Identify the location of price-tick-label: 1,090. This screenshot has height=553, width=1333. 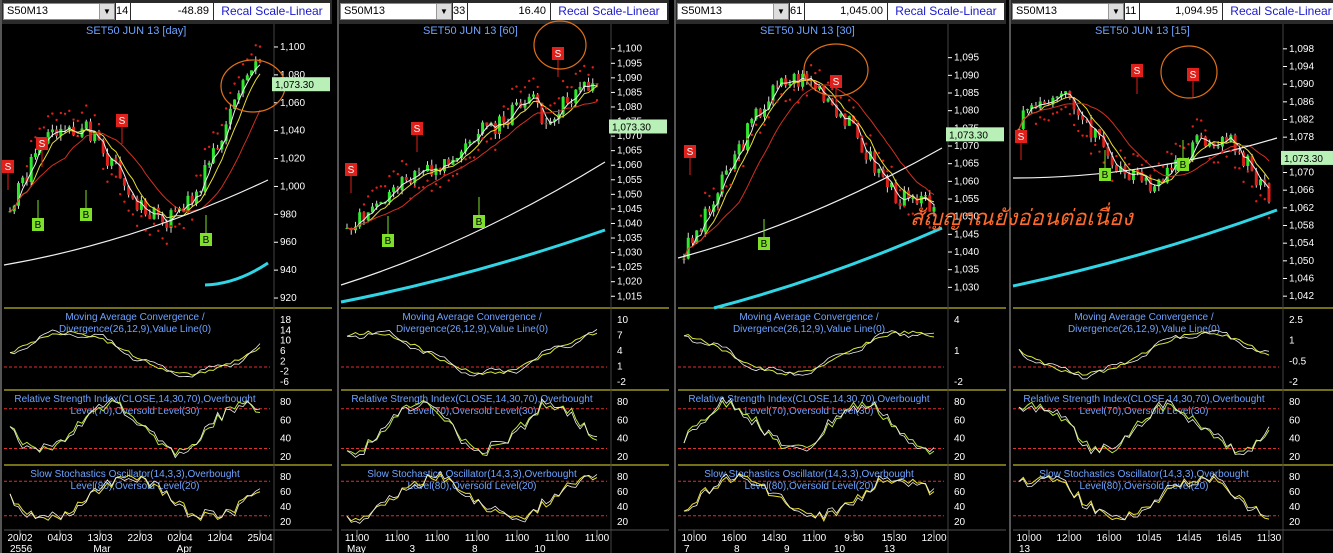
(966, 75).